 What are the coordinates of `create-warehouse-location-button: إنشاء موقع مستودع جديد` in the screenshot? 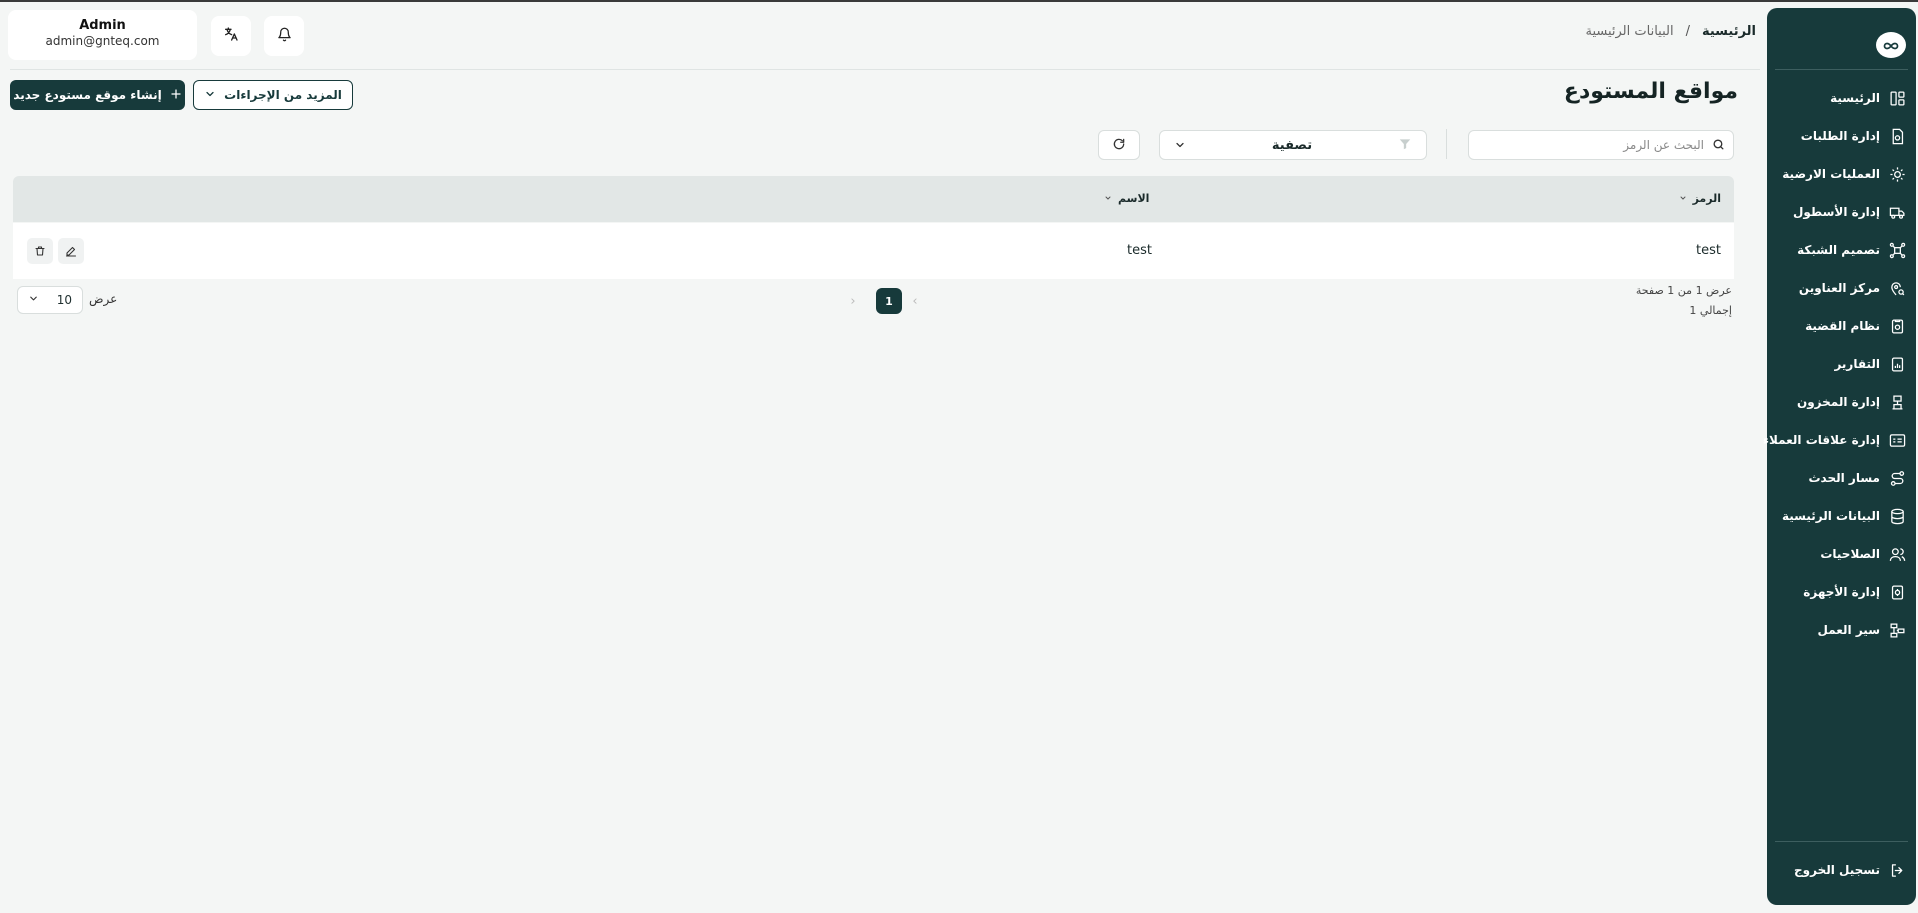 It's located at (97, 95).